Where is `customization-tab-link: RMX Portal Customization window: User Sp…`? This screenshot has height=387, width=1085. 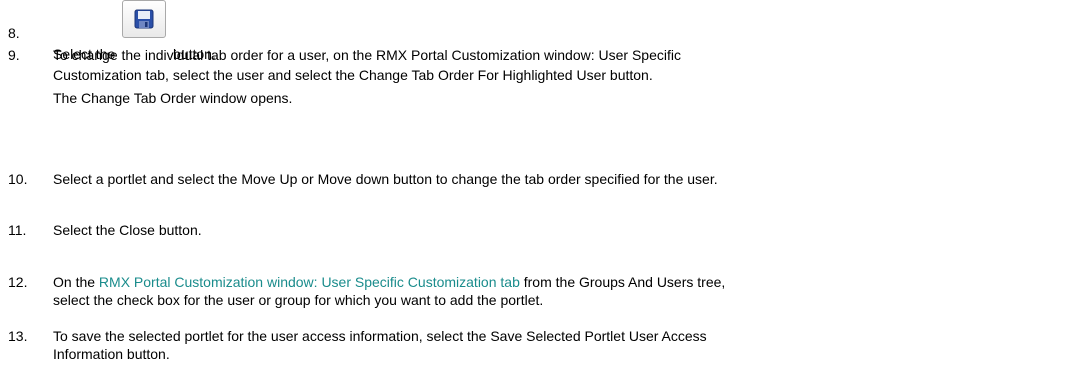 customization-tab-link: RMX Portal Customization window: User Sp… is located at coordinates (309, 282).